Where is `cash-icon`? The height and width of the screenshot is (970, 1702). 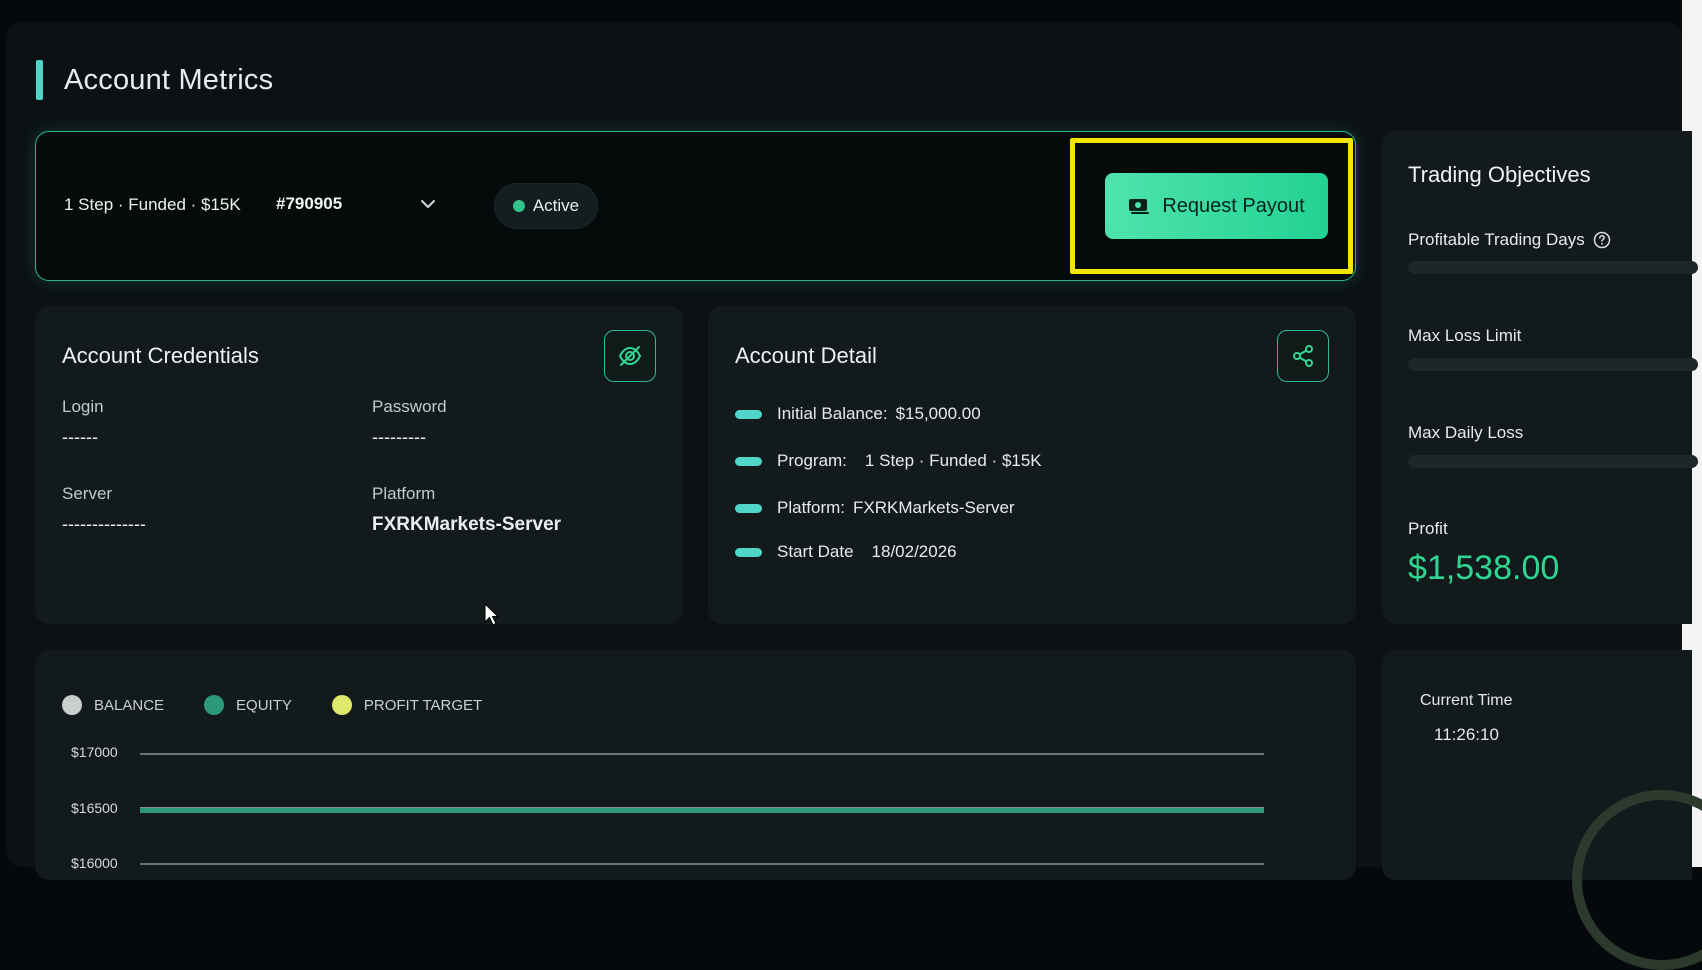 cash-icon is located at coordinates (1139, 206).